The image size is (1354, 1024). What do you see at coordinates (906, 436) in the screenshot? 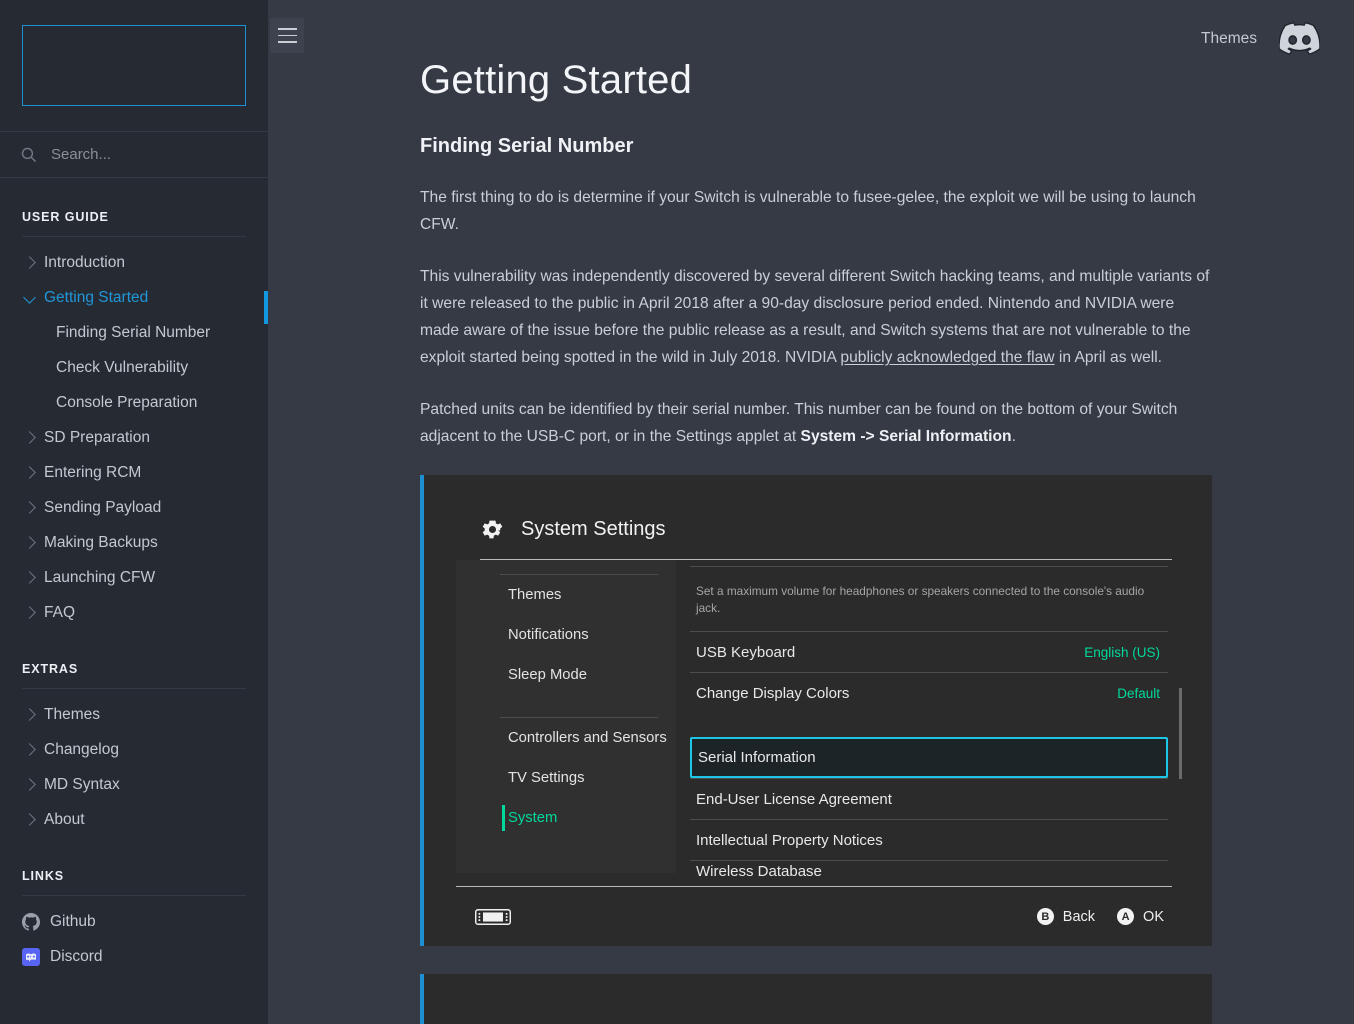
I see `settings-path-emphasis: System -> Serial Information` at bounding box center [906, 436].